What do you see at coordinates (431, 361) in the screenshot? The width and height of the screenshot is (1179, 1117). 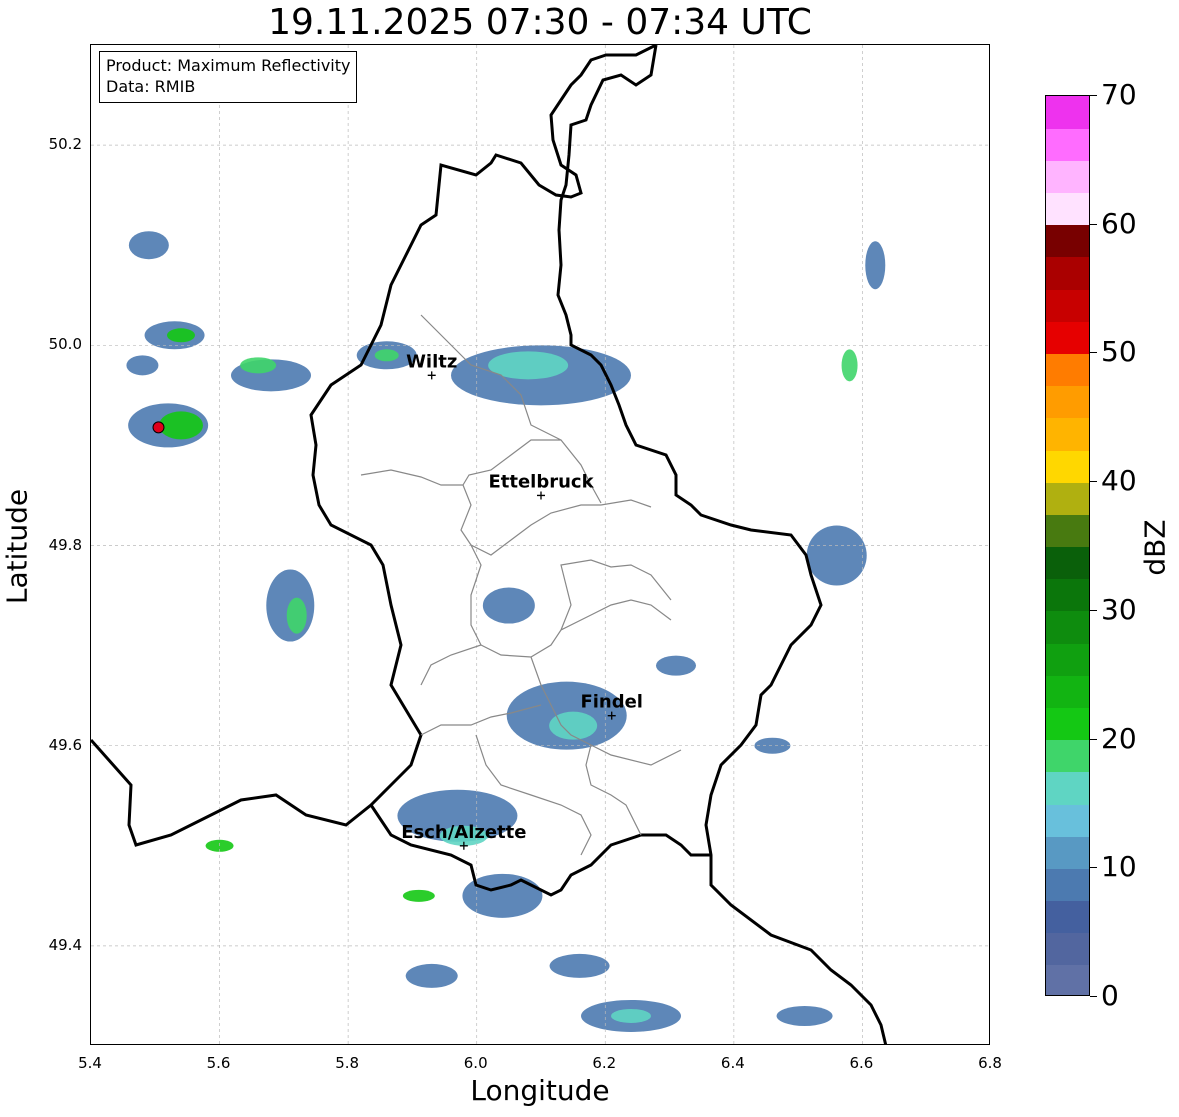 I see `city-label: Wiltz` at bounding box center [431, 361].